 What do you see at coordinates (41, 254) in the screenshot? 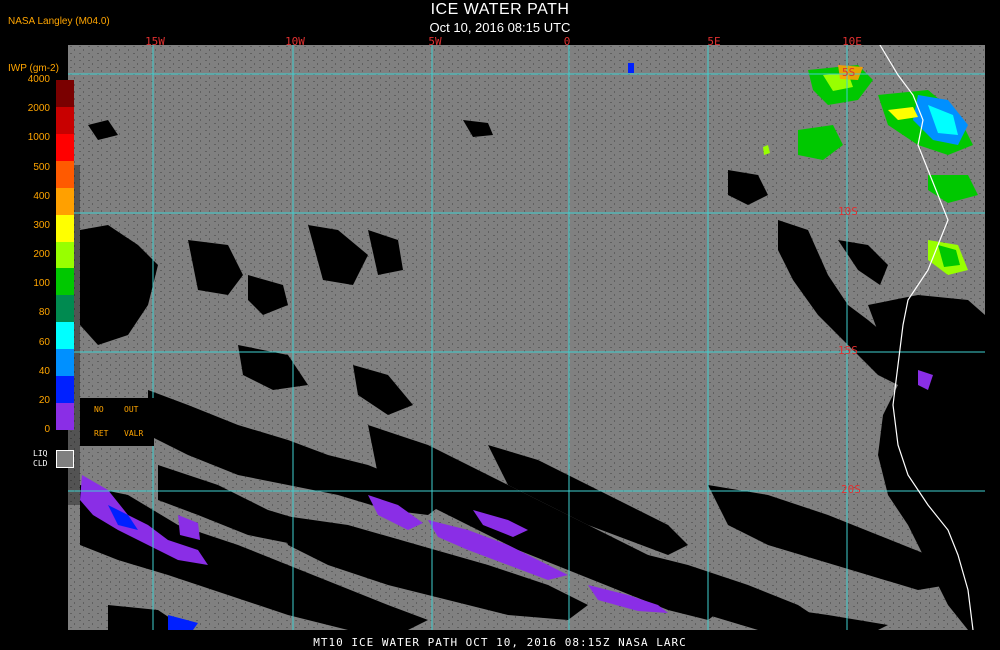
I see `legend-tick-label: 200` at bounding box center [41, 254].